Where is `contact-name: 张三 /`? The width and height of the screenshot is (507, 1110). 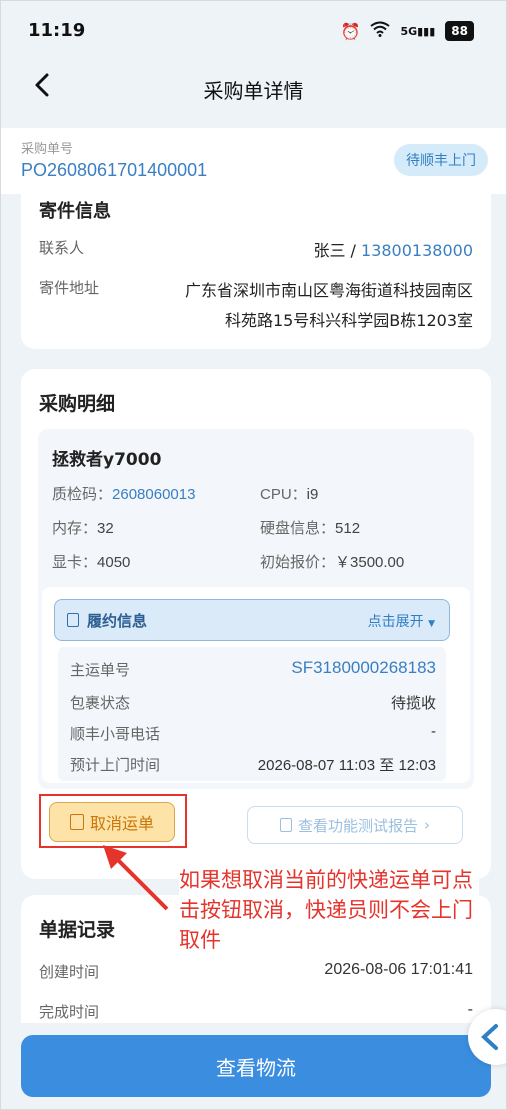 contact-name: 张三 / is located at coordinates (337, 250).